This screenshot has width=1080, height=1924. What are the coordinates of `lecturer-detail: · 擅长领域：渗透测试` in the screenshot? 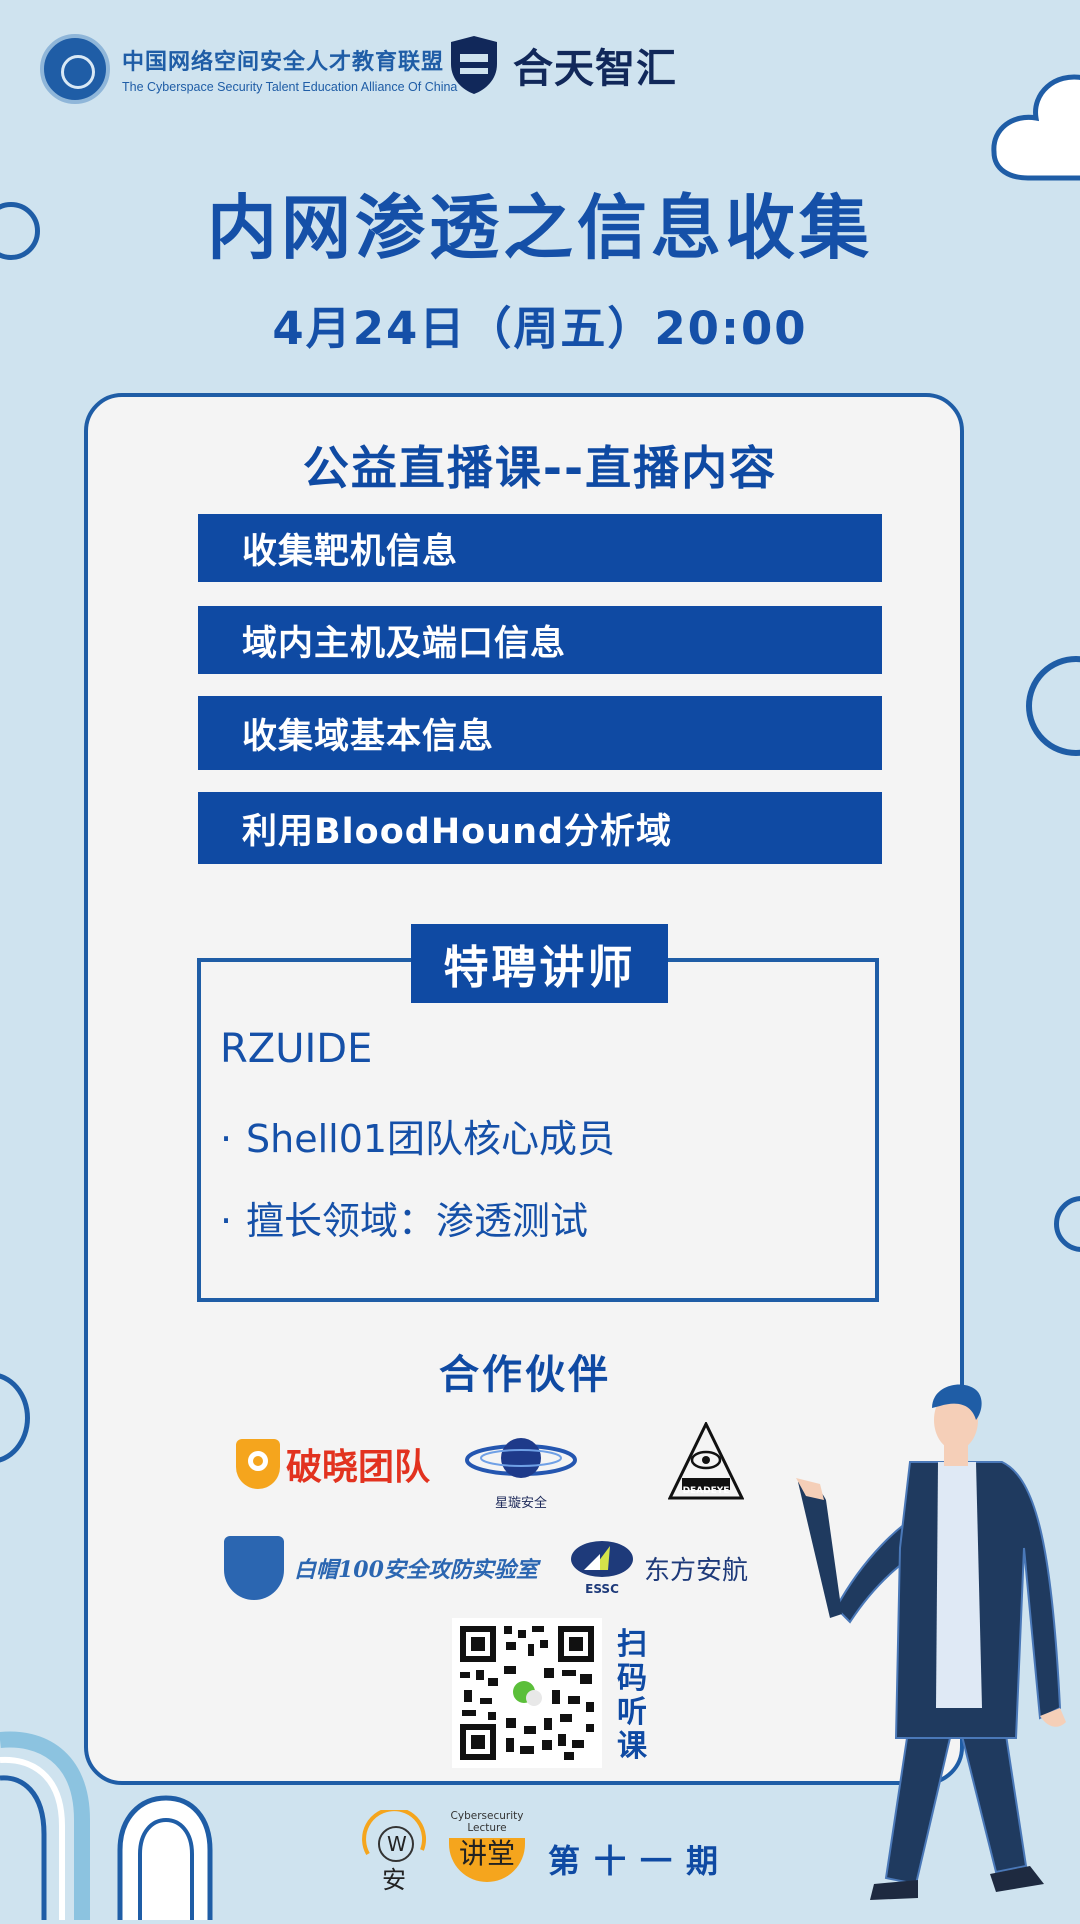 It's located at (404, 1217).